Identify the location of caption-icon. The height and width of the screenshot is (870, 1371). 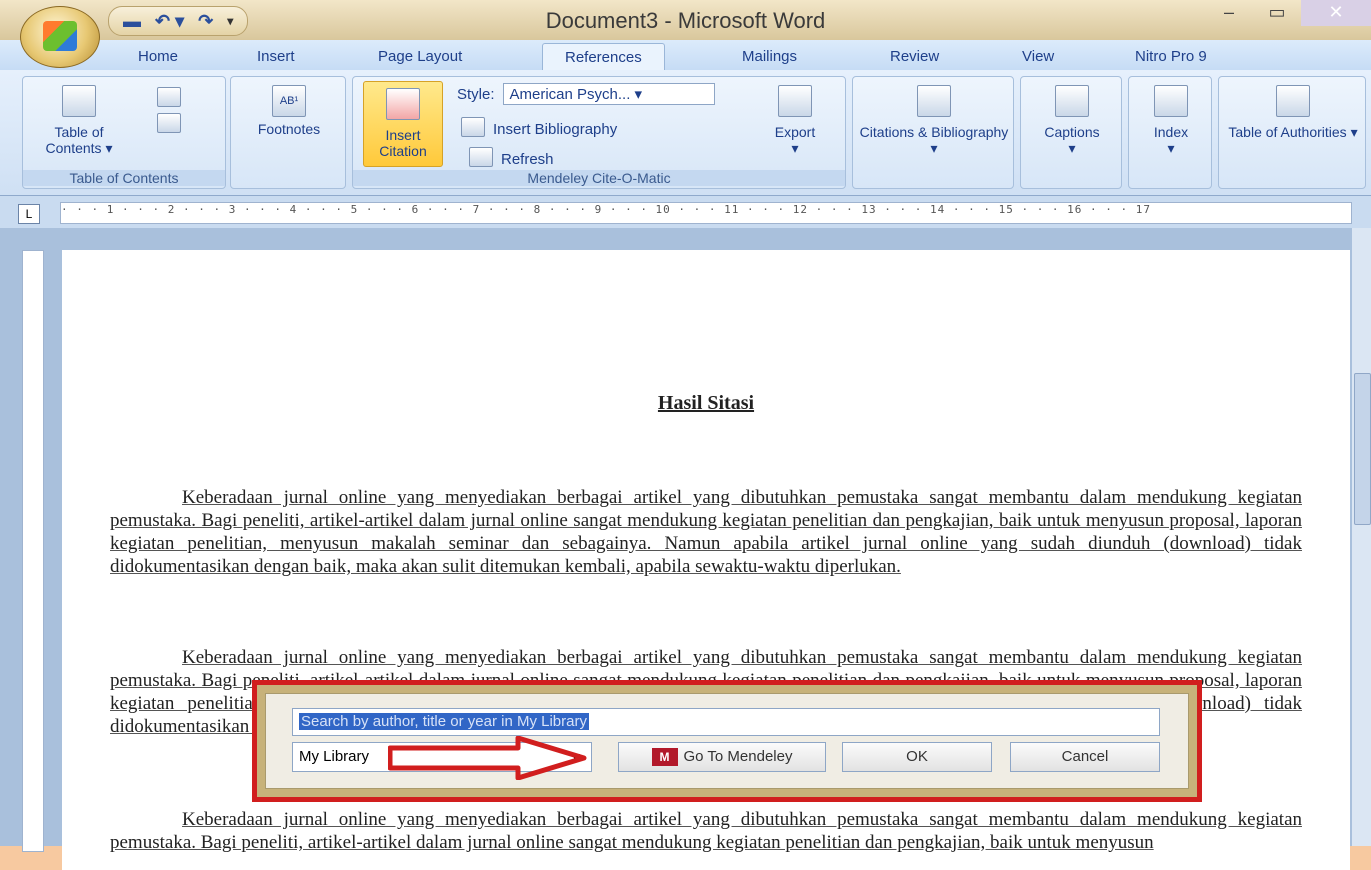
(1072, 101).